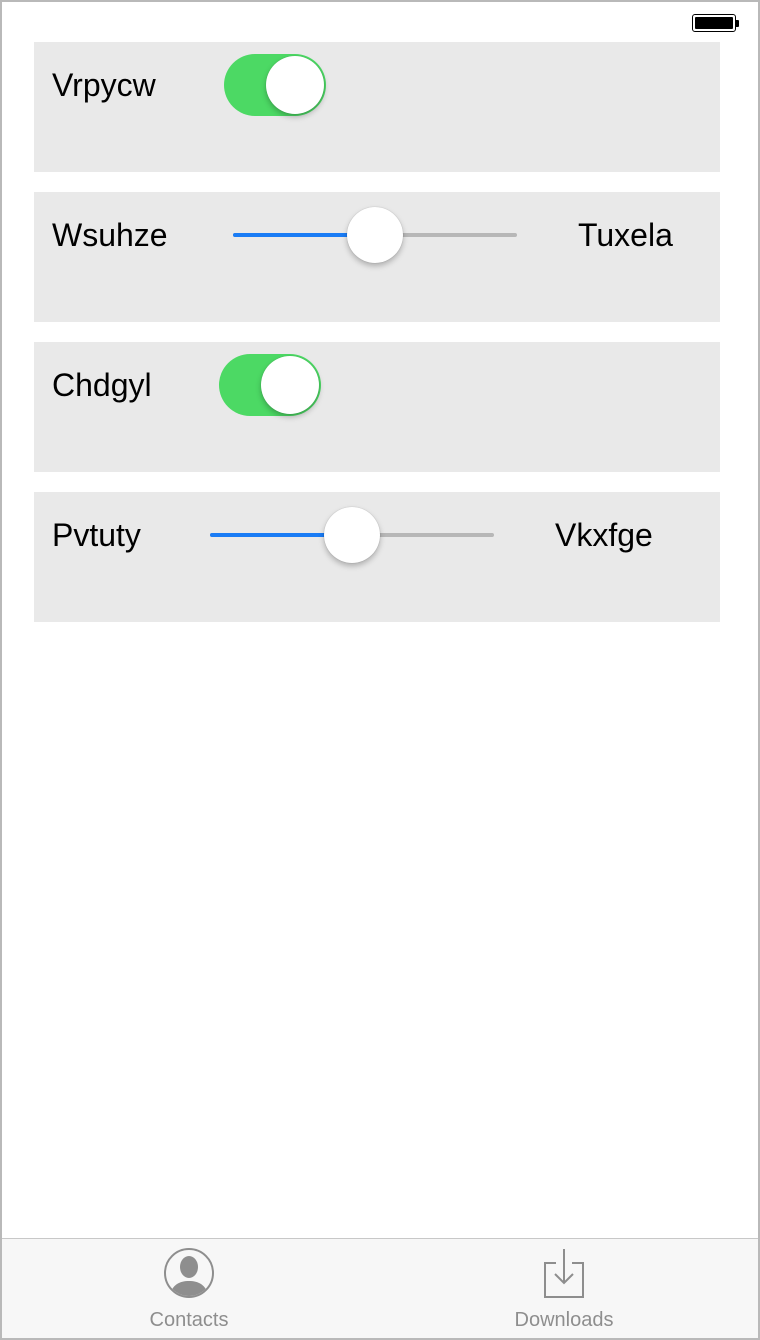  I want to click on settings-row-4: Pvtuty Vkxfge, so click(377, 557).